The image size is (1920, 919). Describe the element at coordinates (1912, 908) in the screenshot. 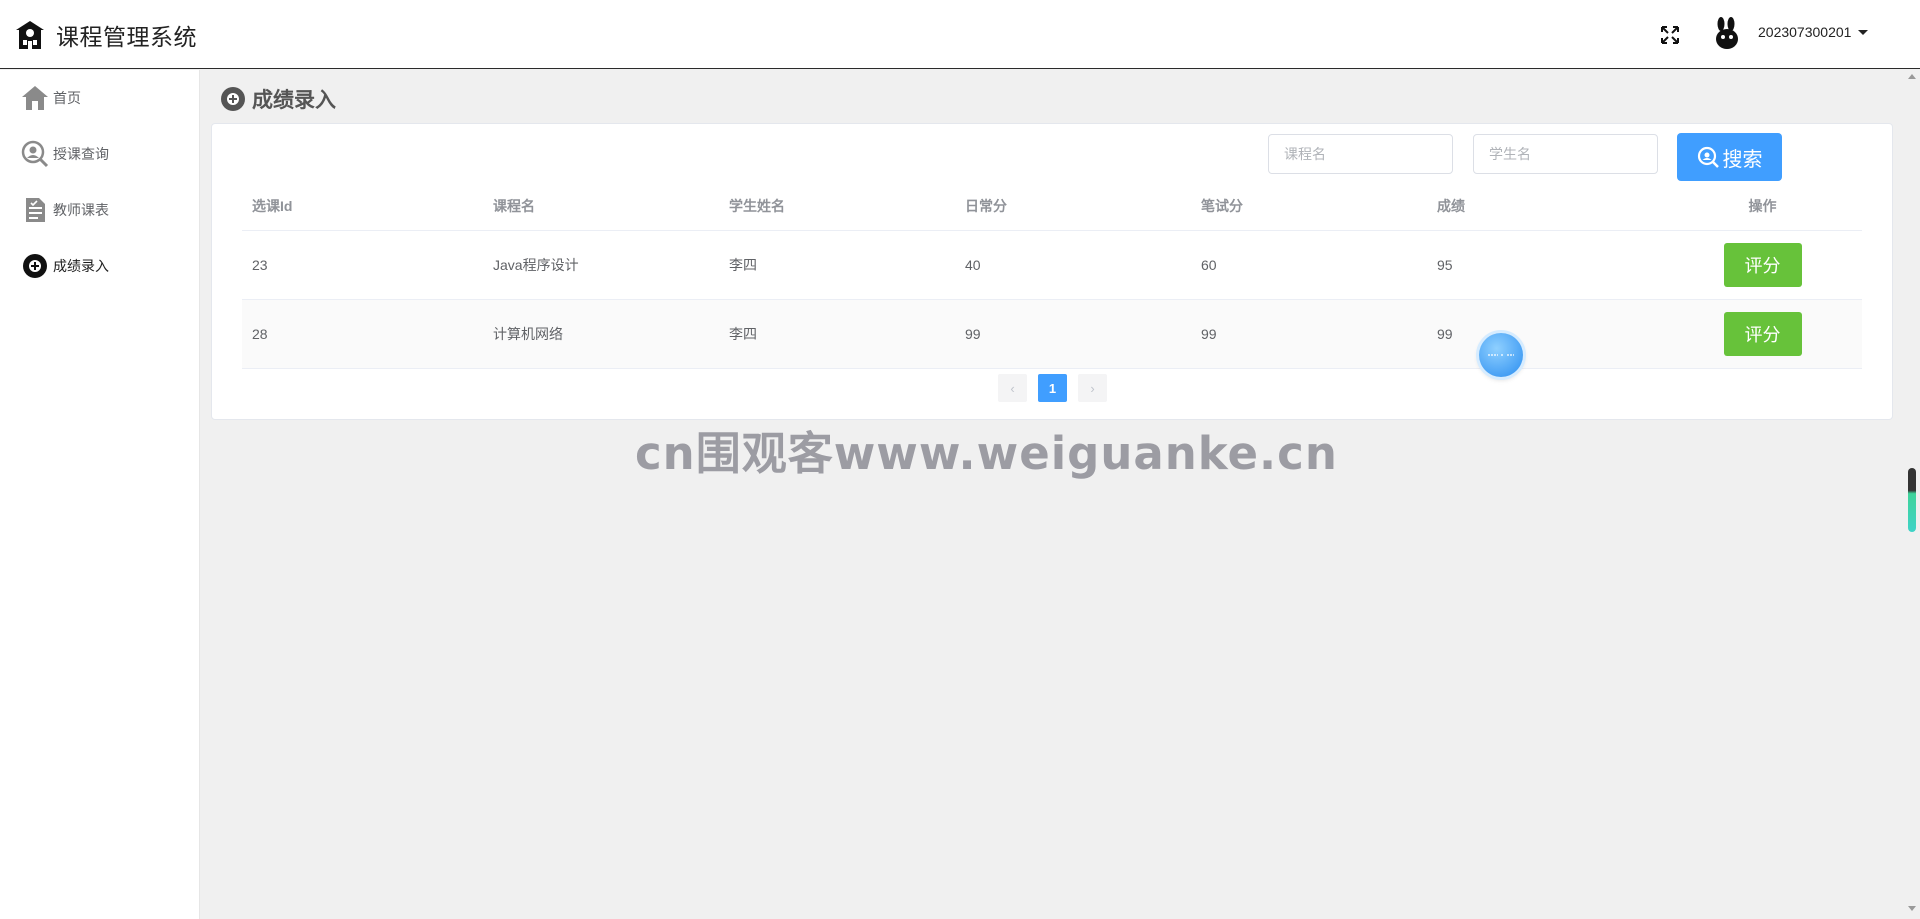

I see `scroll-down-arrow-icon` at that location.